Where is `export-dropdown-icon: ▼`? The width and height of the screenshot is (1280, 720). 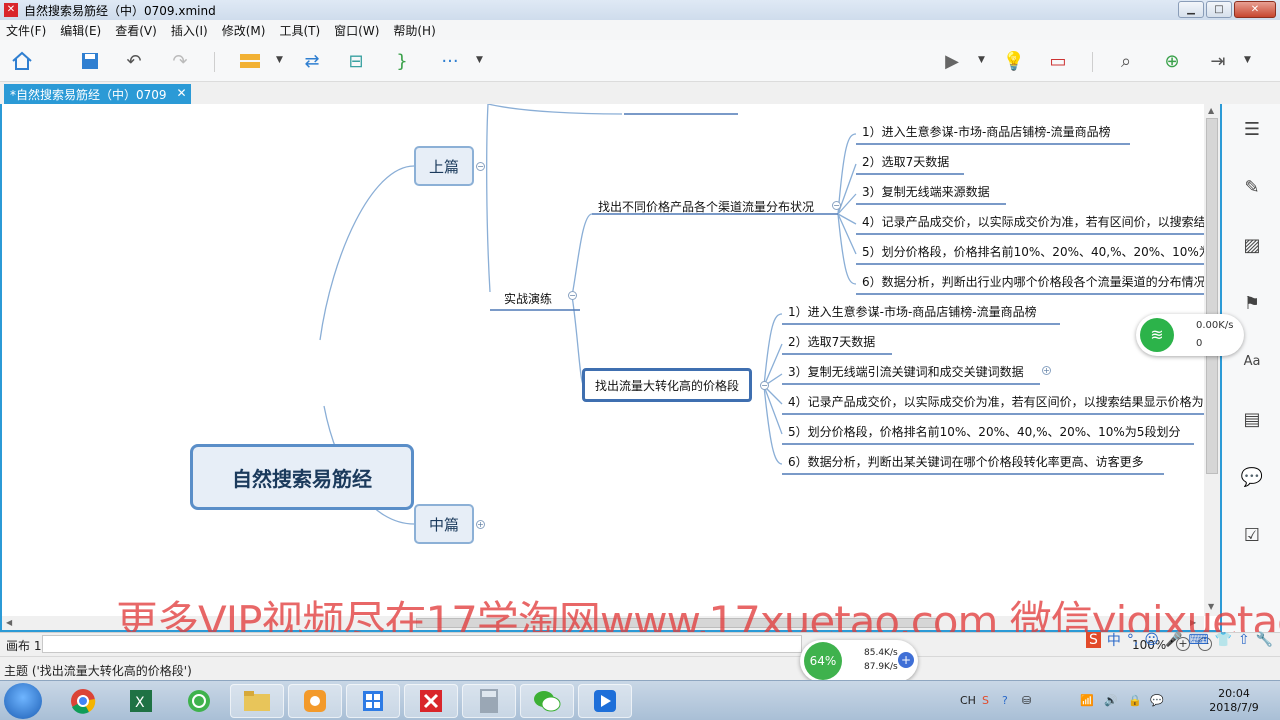 export-dropdown-icon: ▼ is located at coordinates (1247, 60).